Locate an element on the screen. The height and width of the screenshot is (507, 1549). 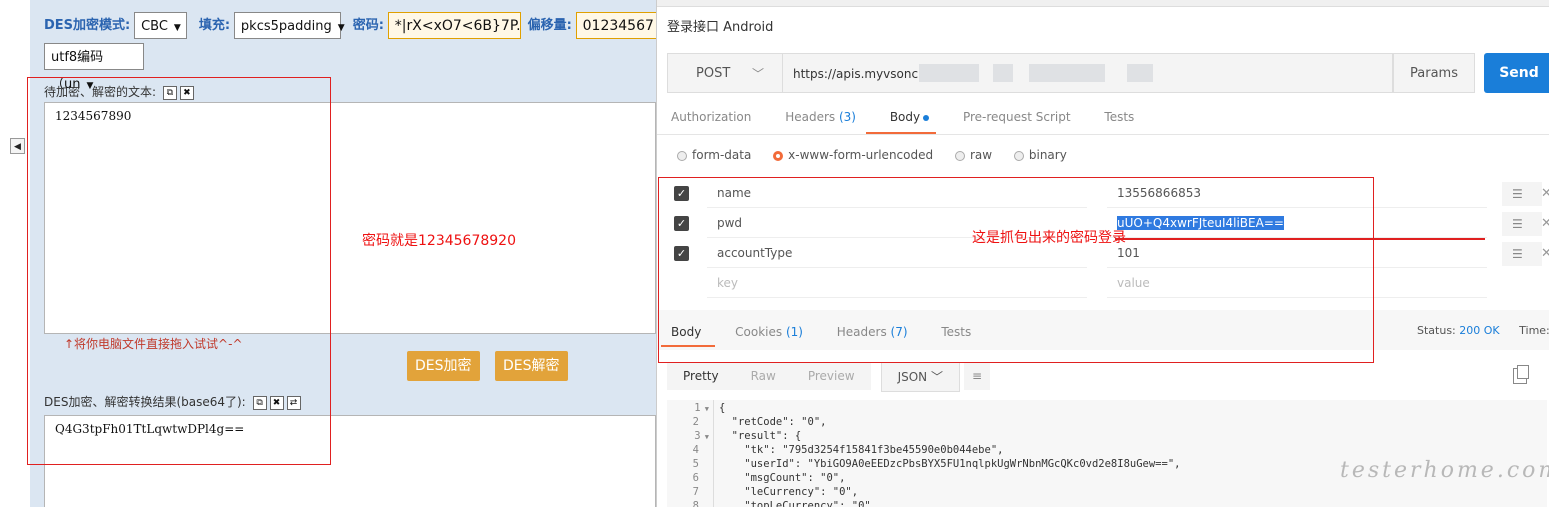
method-select: POST ﹀ is located at coordinates (725, 73).